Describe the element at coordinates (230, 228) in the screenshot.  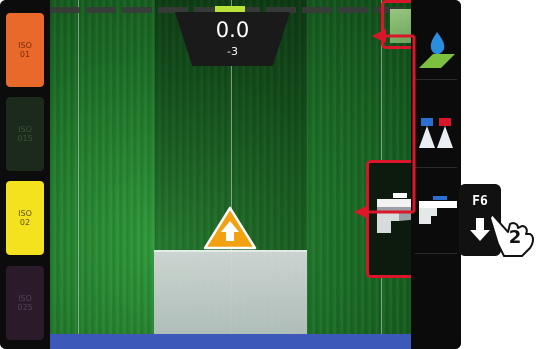
I see `vehicle-arrow-icon` at that location.